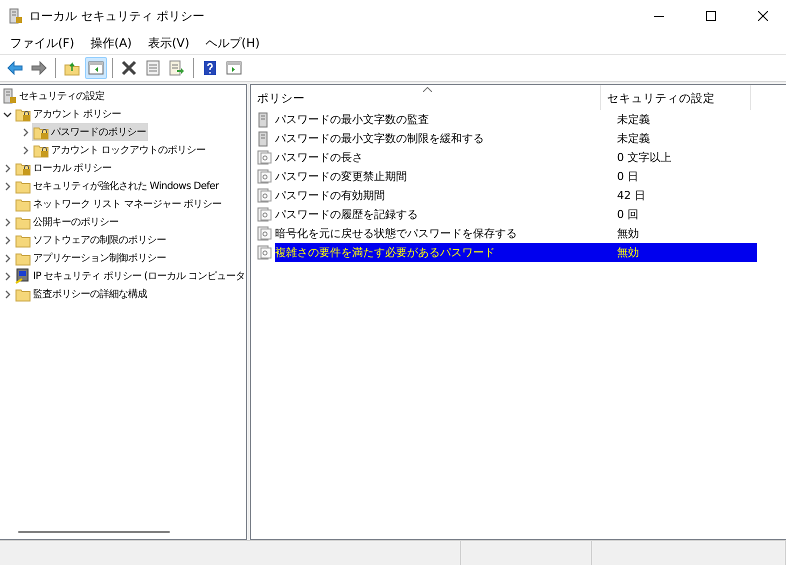 This screenshot has height=565, width=786. I want to click on folder-up-icon, so click(72, 68).